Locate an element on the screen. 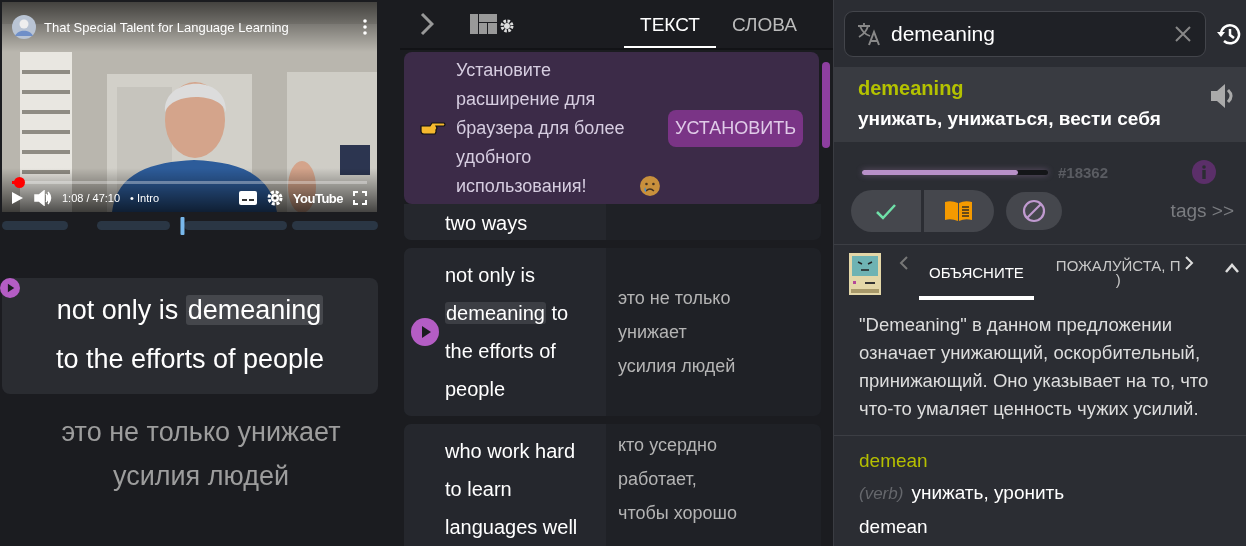 The height and width of the screenshot is (546, 1246). lemma-word: demean is located at coordinates (894, 527).